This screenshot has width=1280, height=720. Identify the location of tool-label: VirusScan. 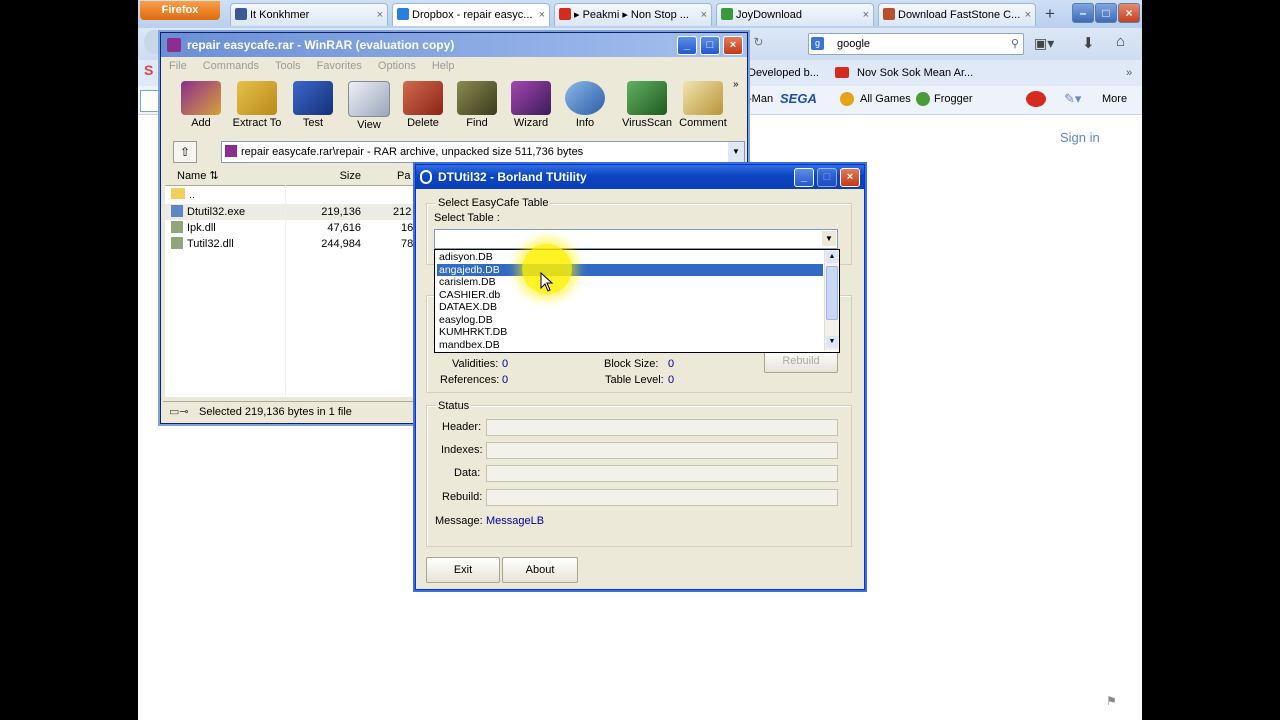
(647, 123).